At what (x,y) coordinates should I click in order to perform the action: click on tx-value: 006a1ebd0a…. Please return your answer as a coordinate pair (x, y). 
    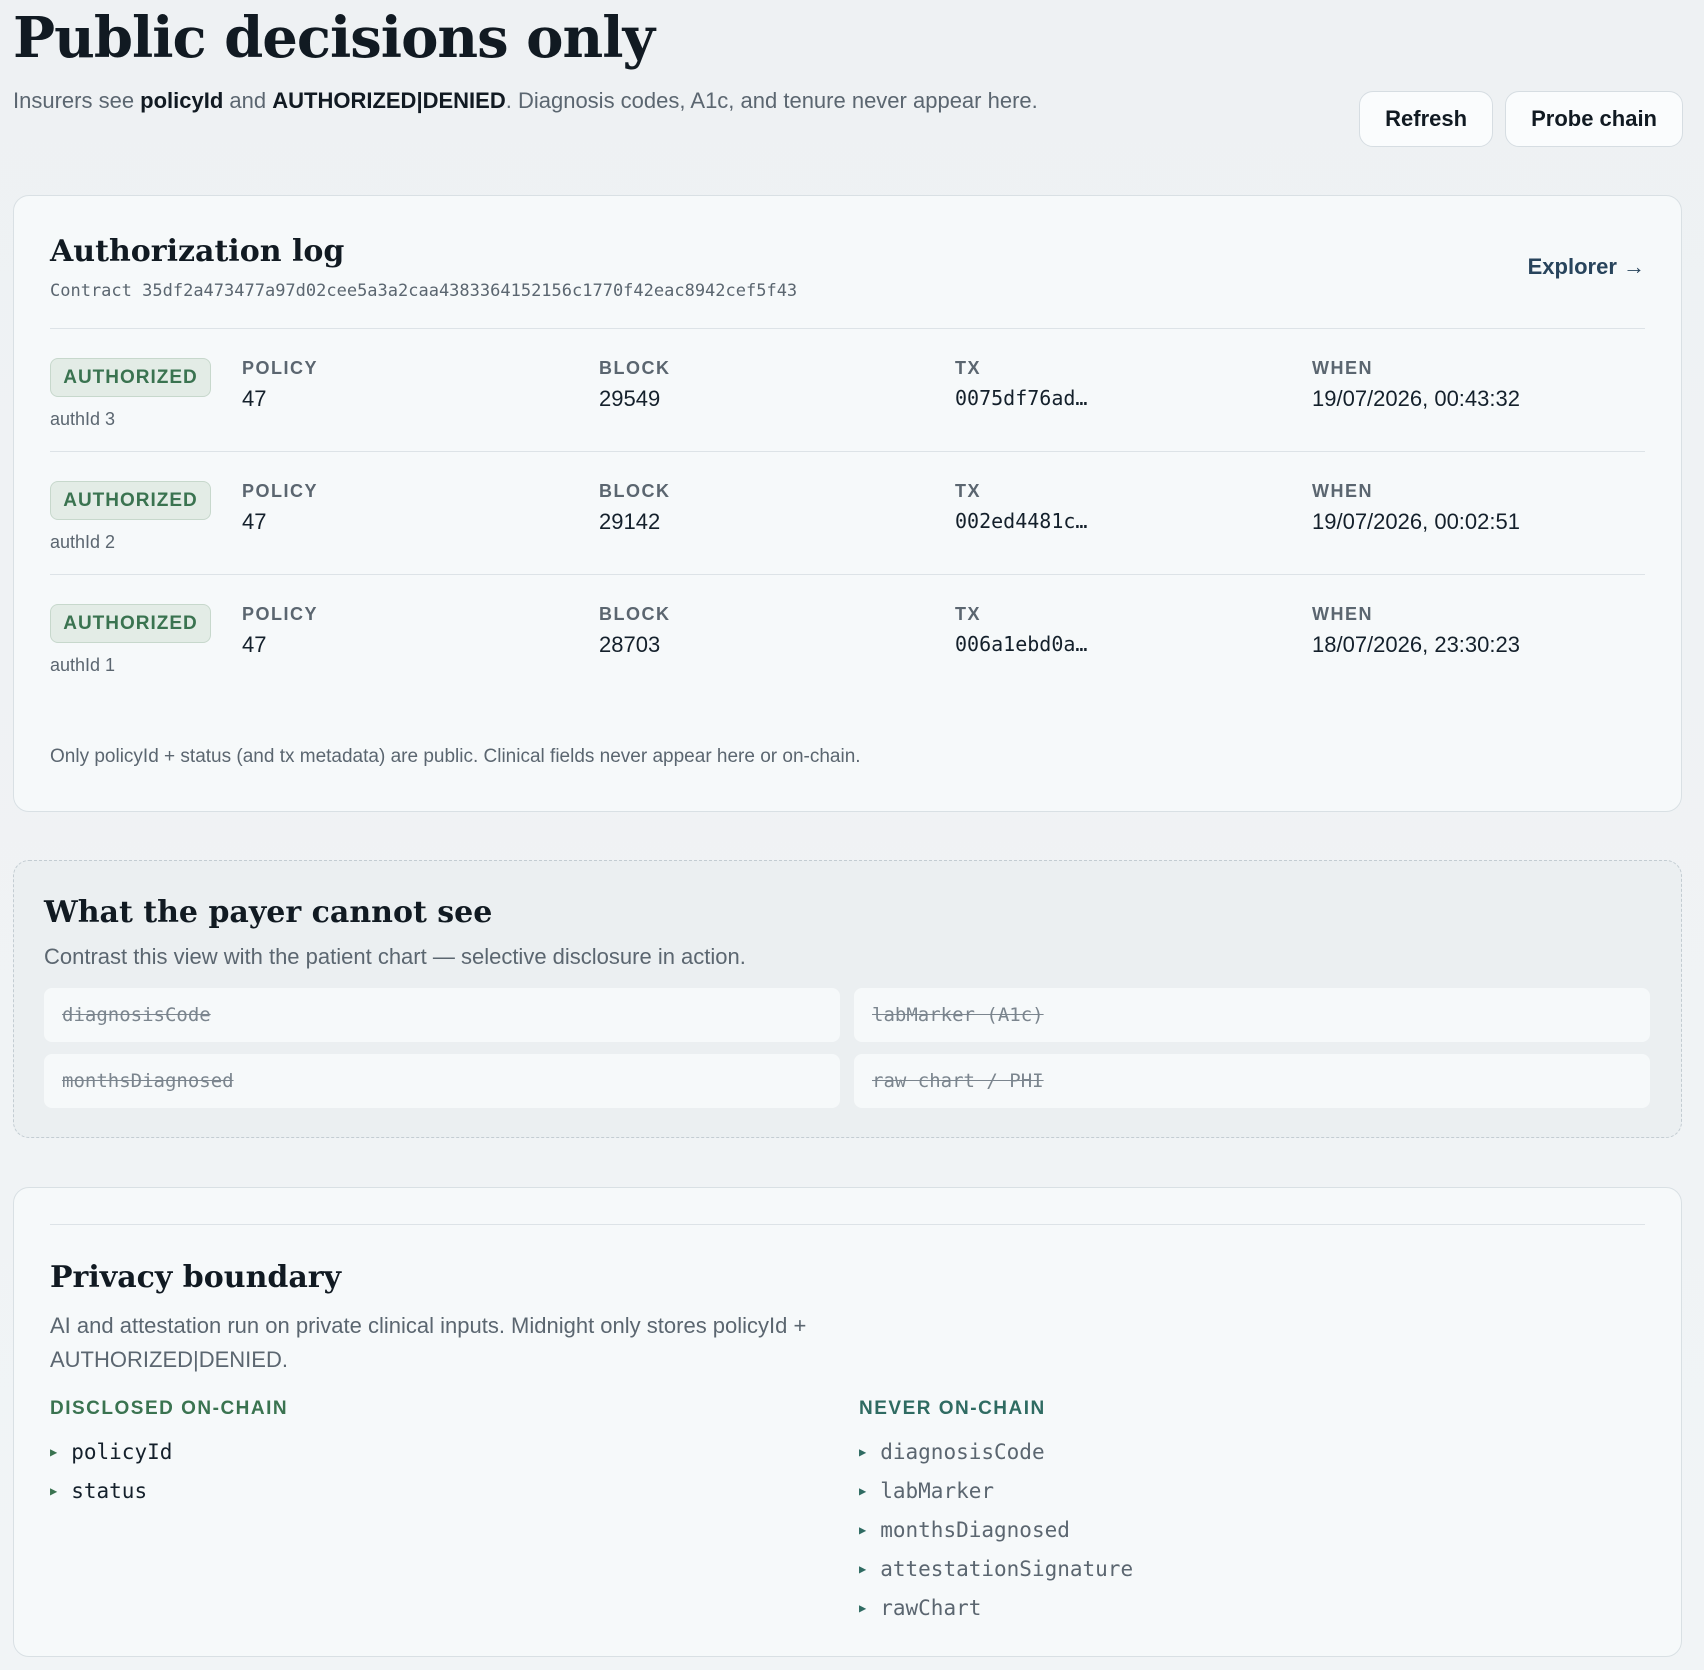
    Looking at the image, I should click on (1021, 644).